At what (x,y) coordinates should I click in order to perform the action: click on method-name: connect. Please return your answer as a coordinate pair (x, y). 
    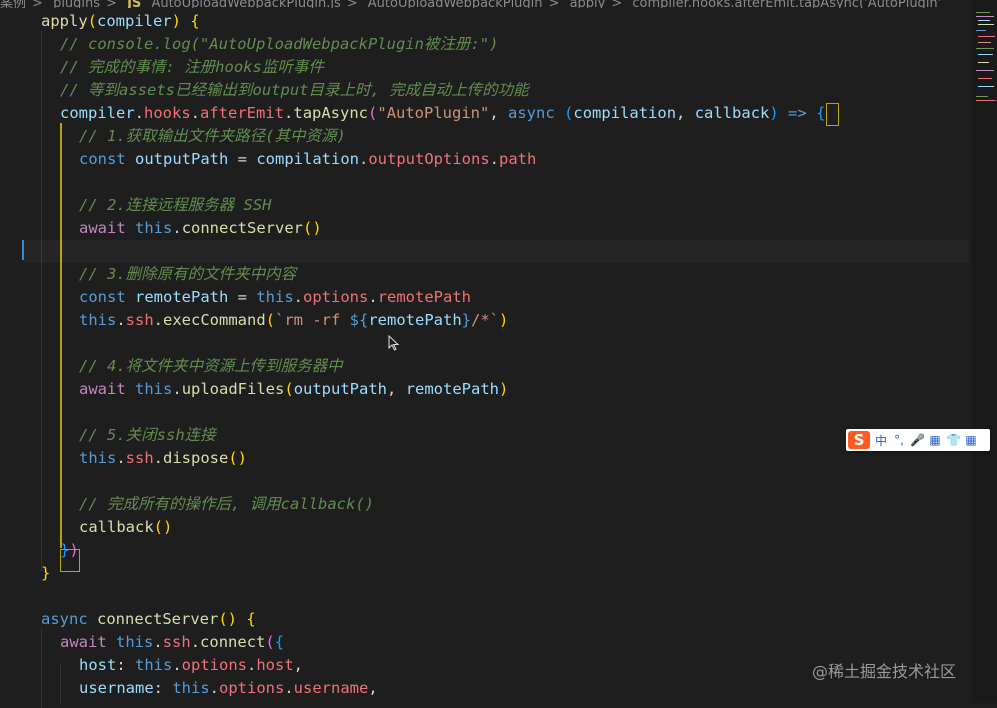
    Looking at the image, I should click on (233, 642).